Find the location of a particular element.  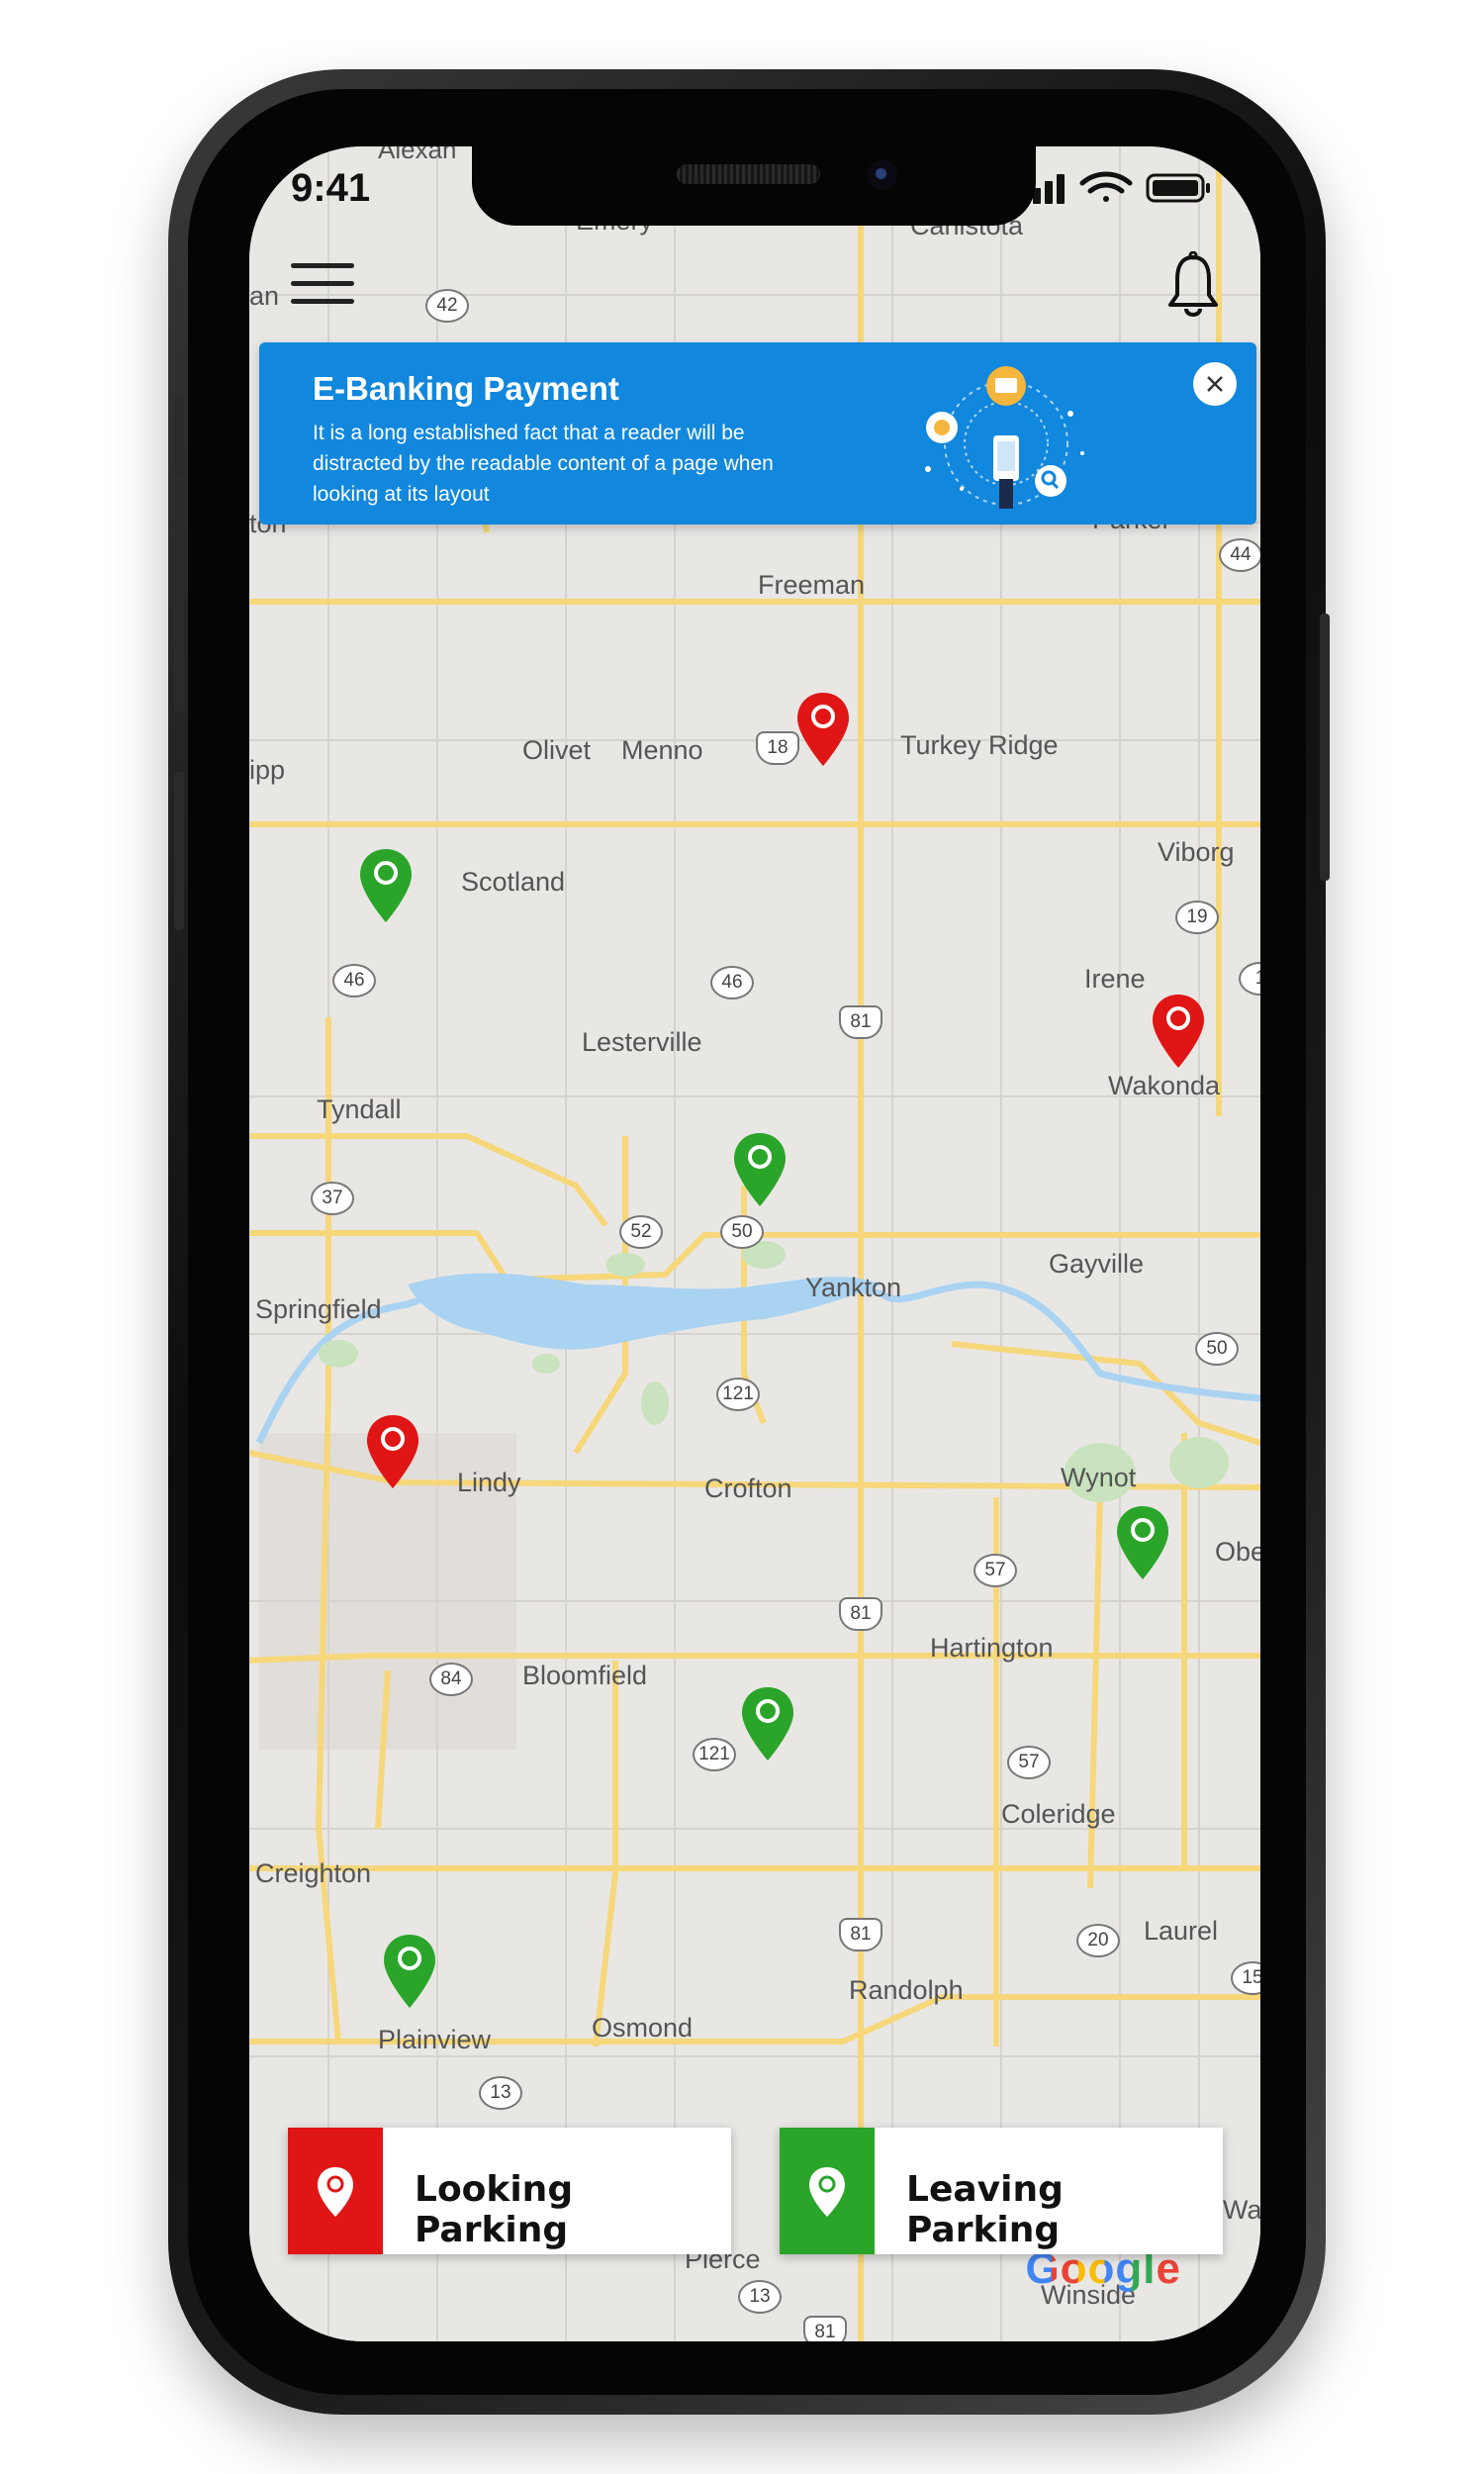

map-label: Coleridge is located at coordinates (1058, 1814).